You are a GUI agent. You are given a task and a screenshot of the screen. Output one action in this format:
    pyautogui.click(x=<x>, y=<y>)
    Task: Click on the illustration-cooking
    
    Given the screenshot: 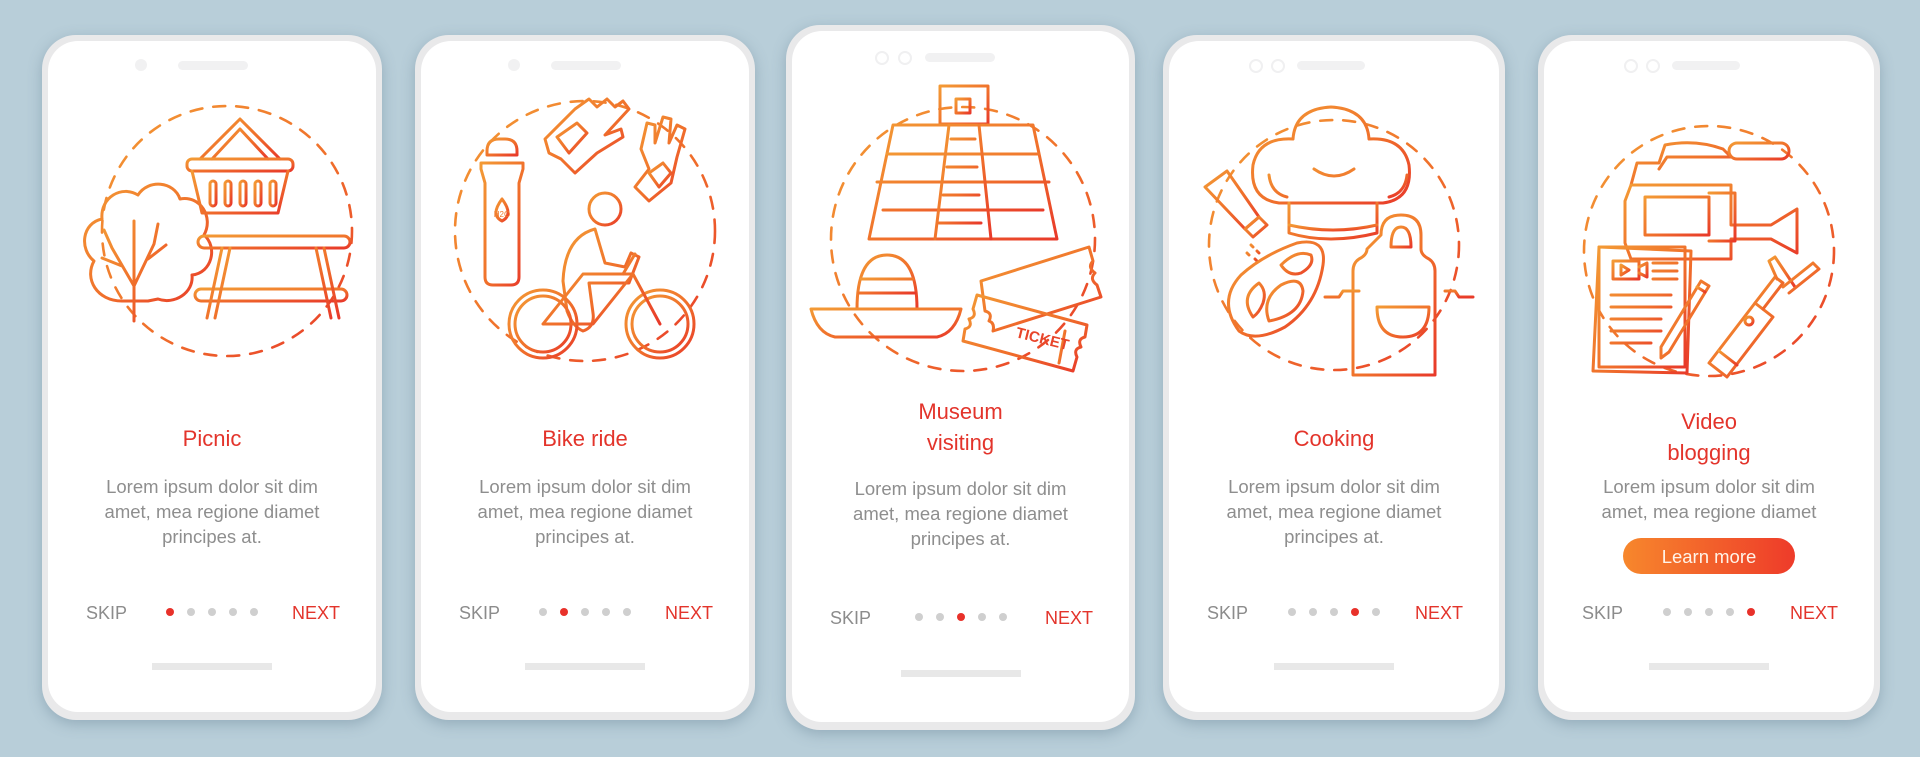 What is the action you would take?
    pyautogui.click(x=1334, y=260)
    